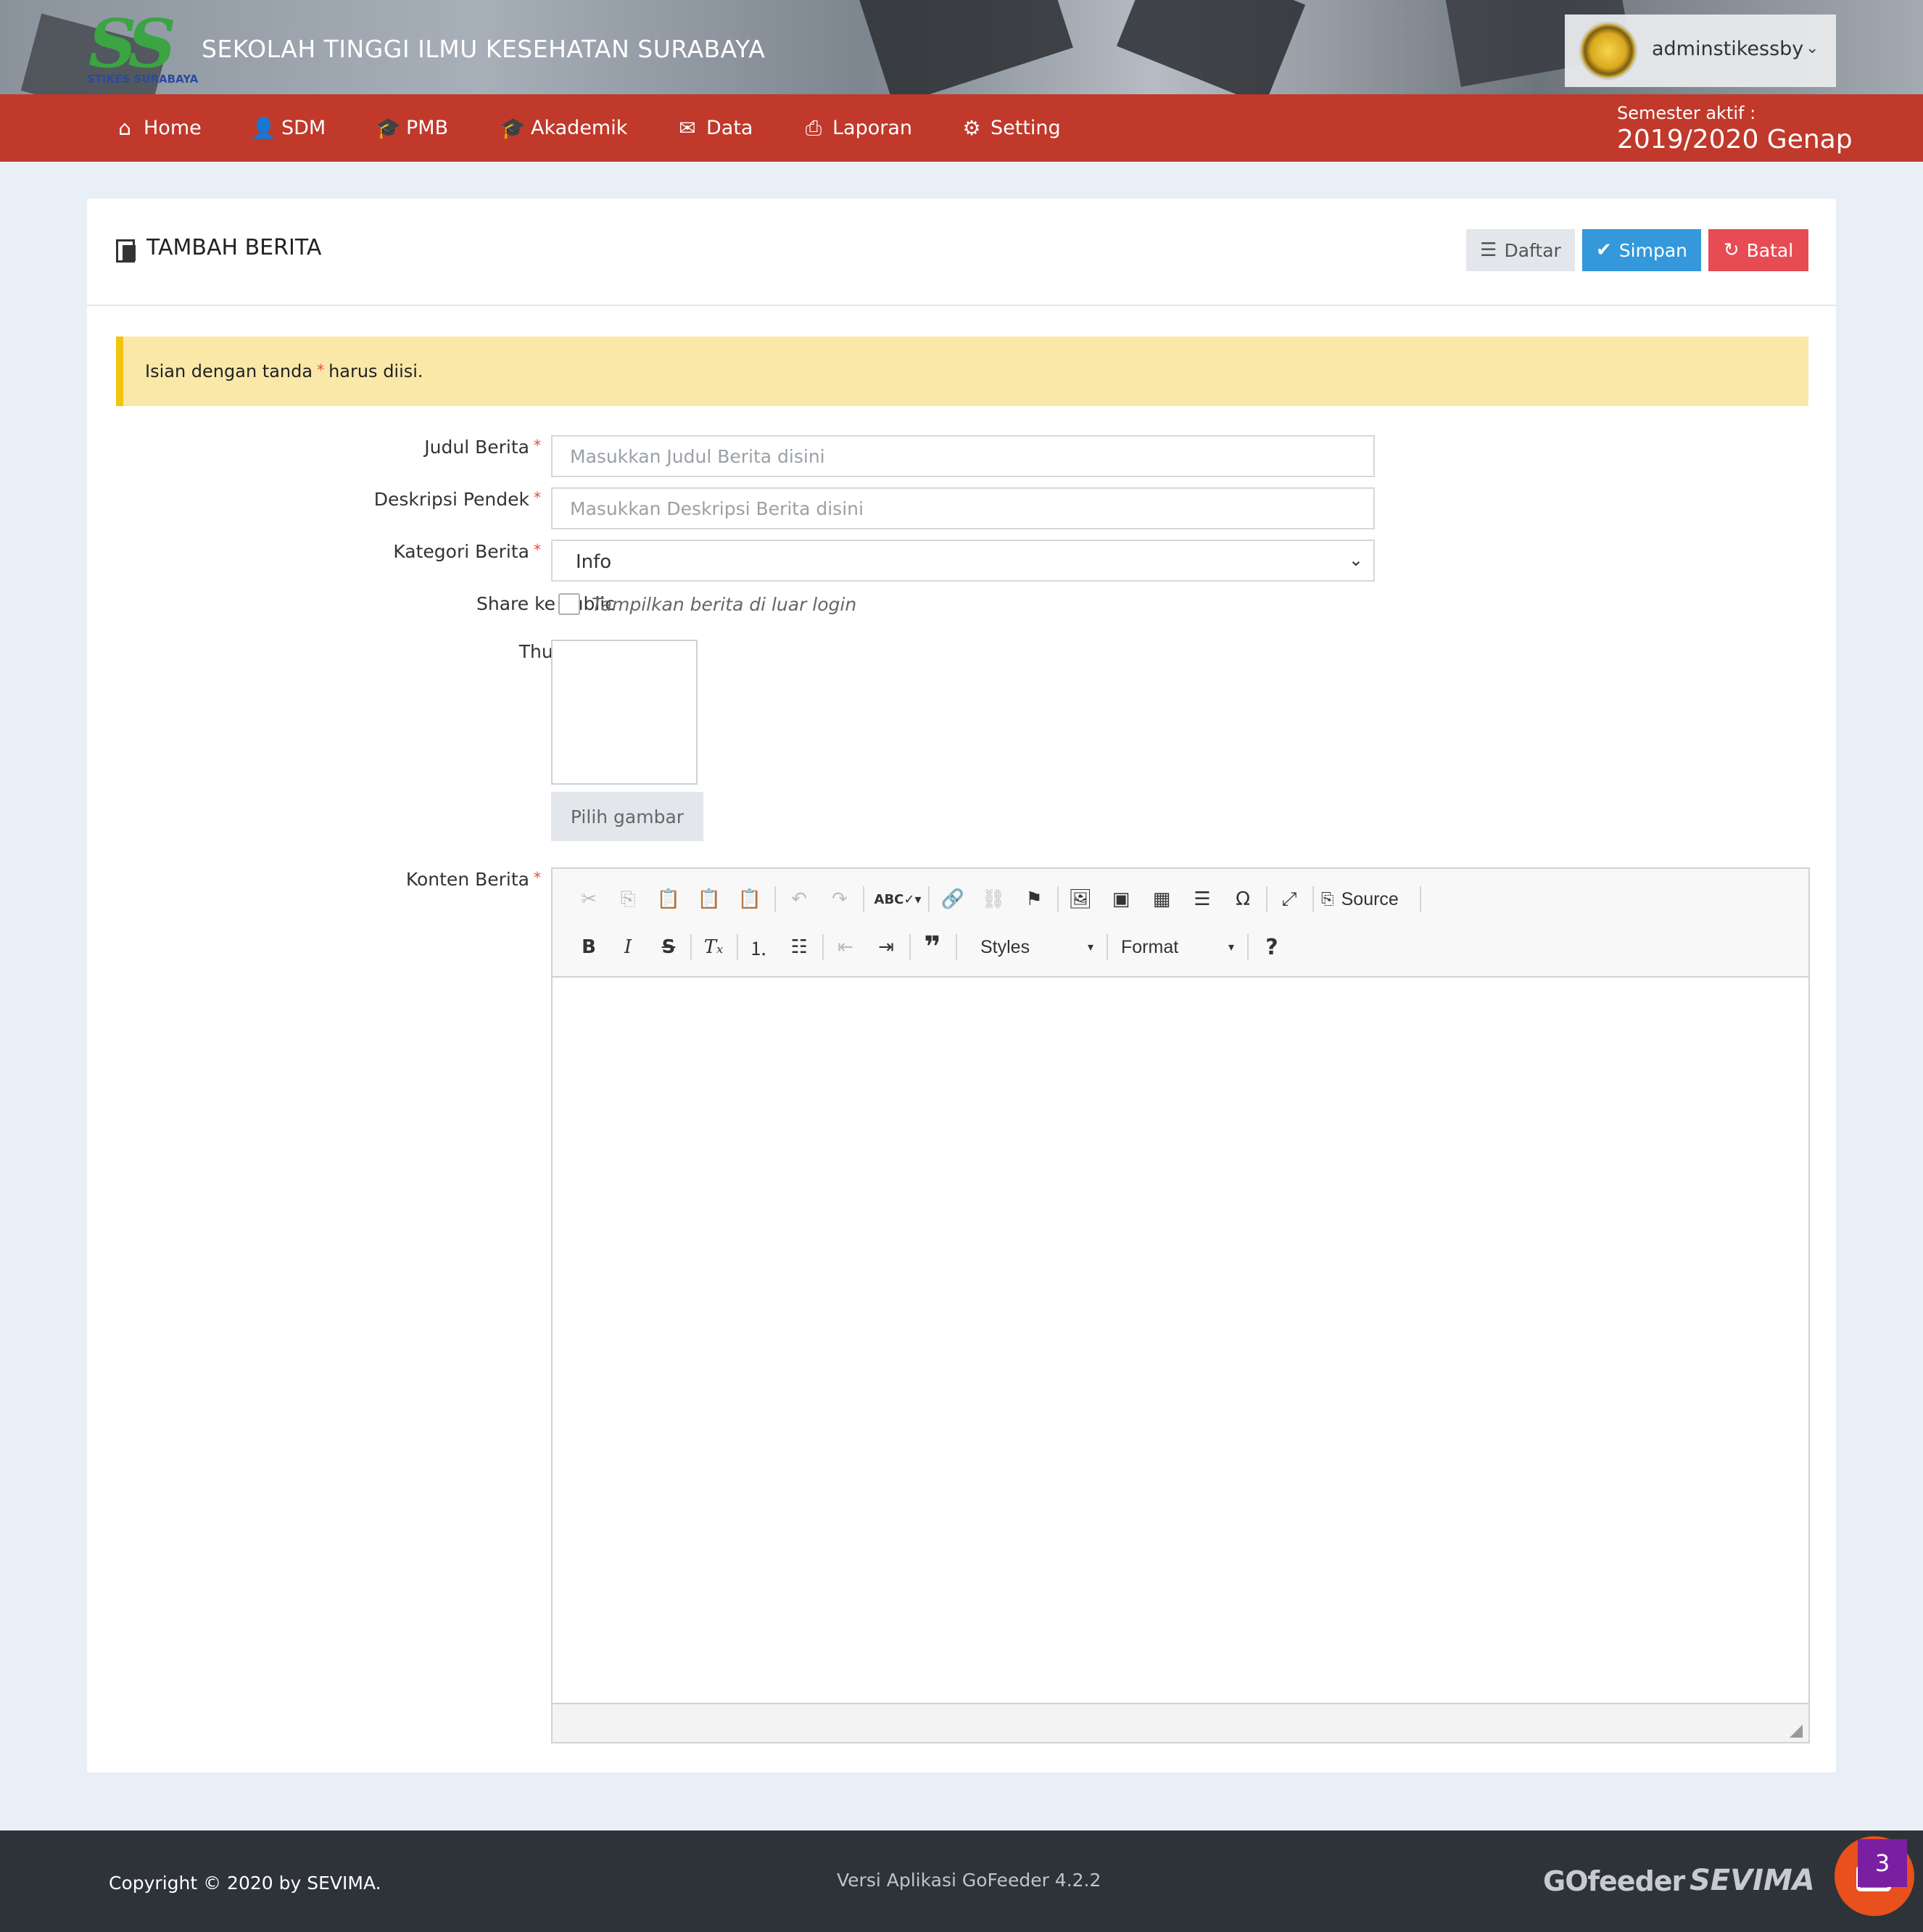 This screenshot has height=1932, width=1923. What do you see at coordinates (1608, 51) in the screenshot?
I see `avatar` at bounding box center [1608, 51].